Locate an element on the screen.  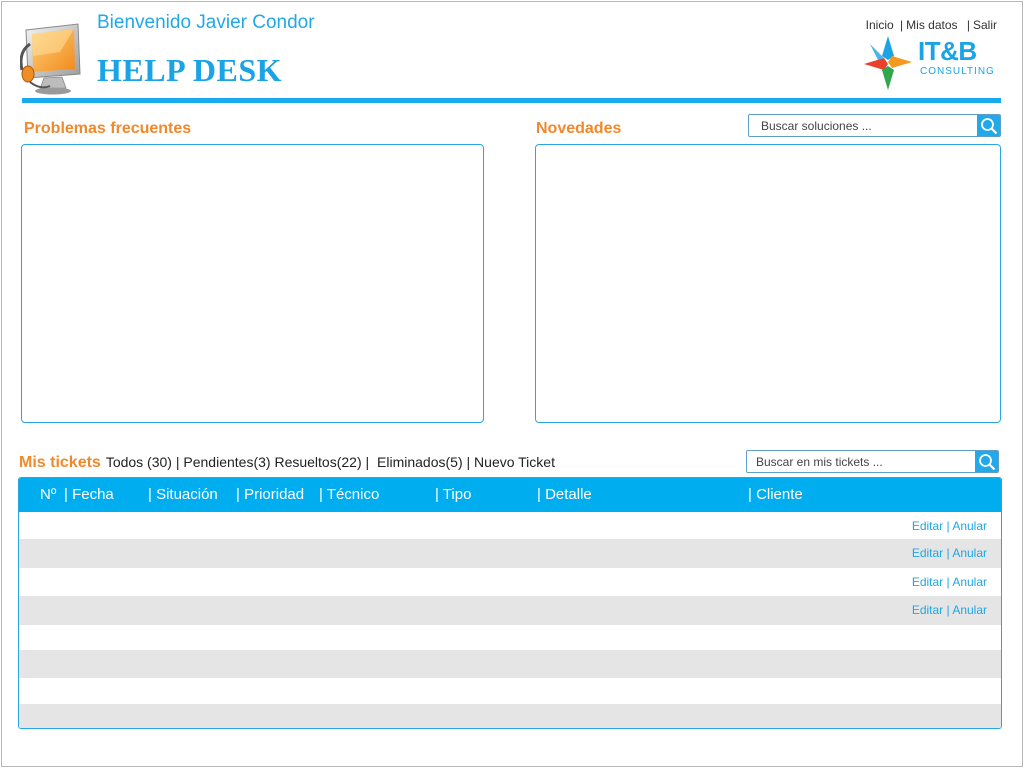
filter-pendientes: Pendientes(3) is located at coordinates (226, 462).